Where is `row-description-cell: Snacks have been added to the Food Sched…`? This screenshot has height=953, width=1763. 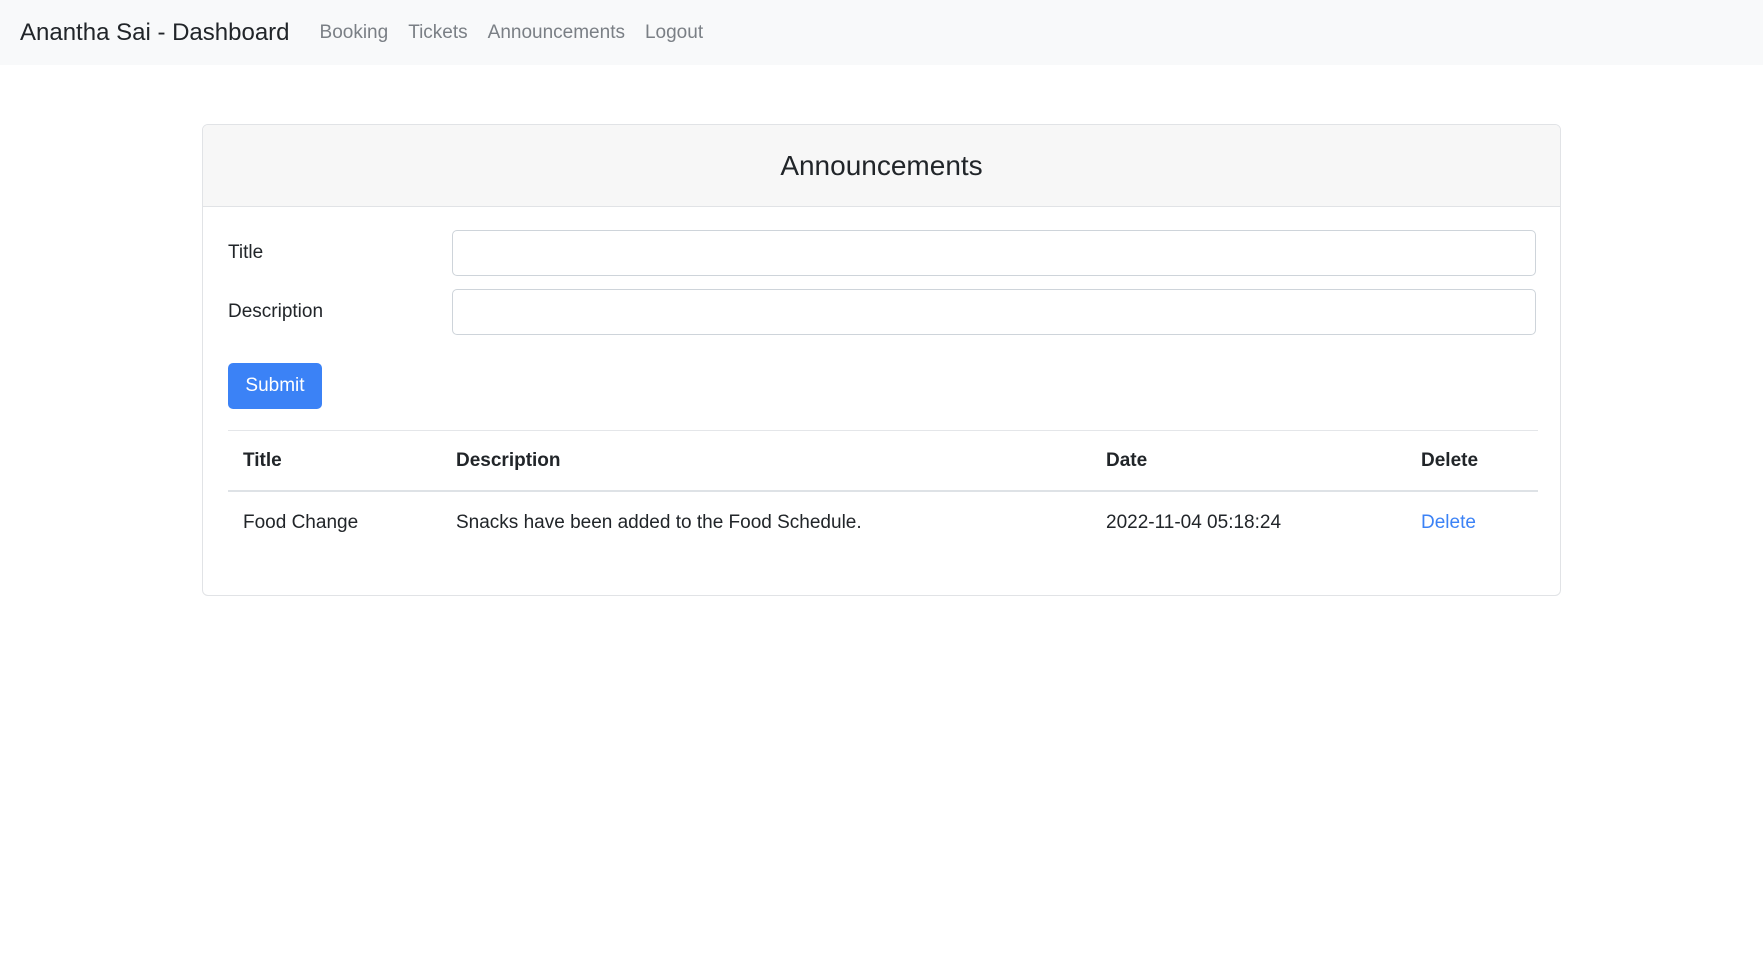
row-description-cell: Snacks have been added to the Food Sched… is located at coordinates (659, 522).